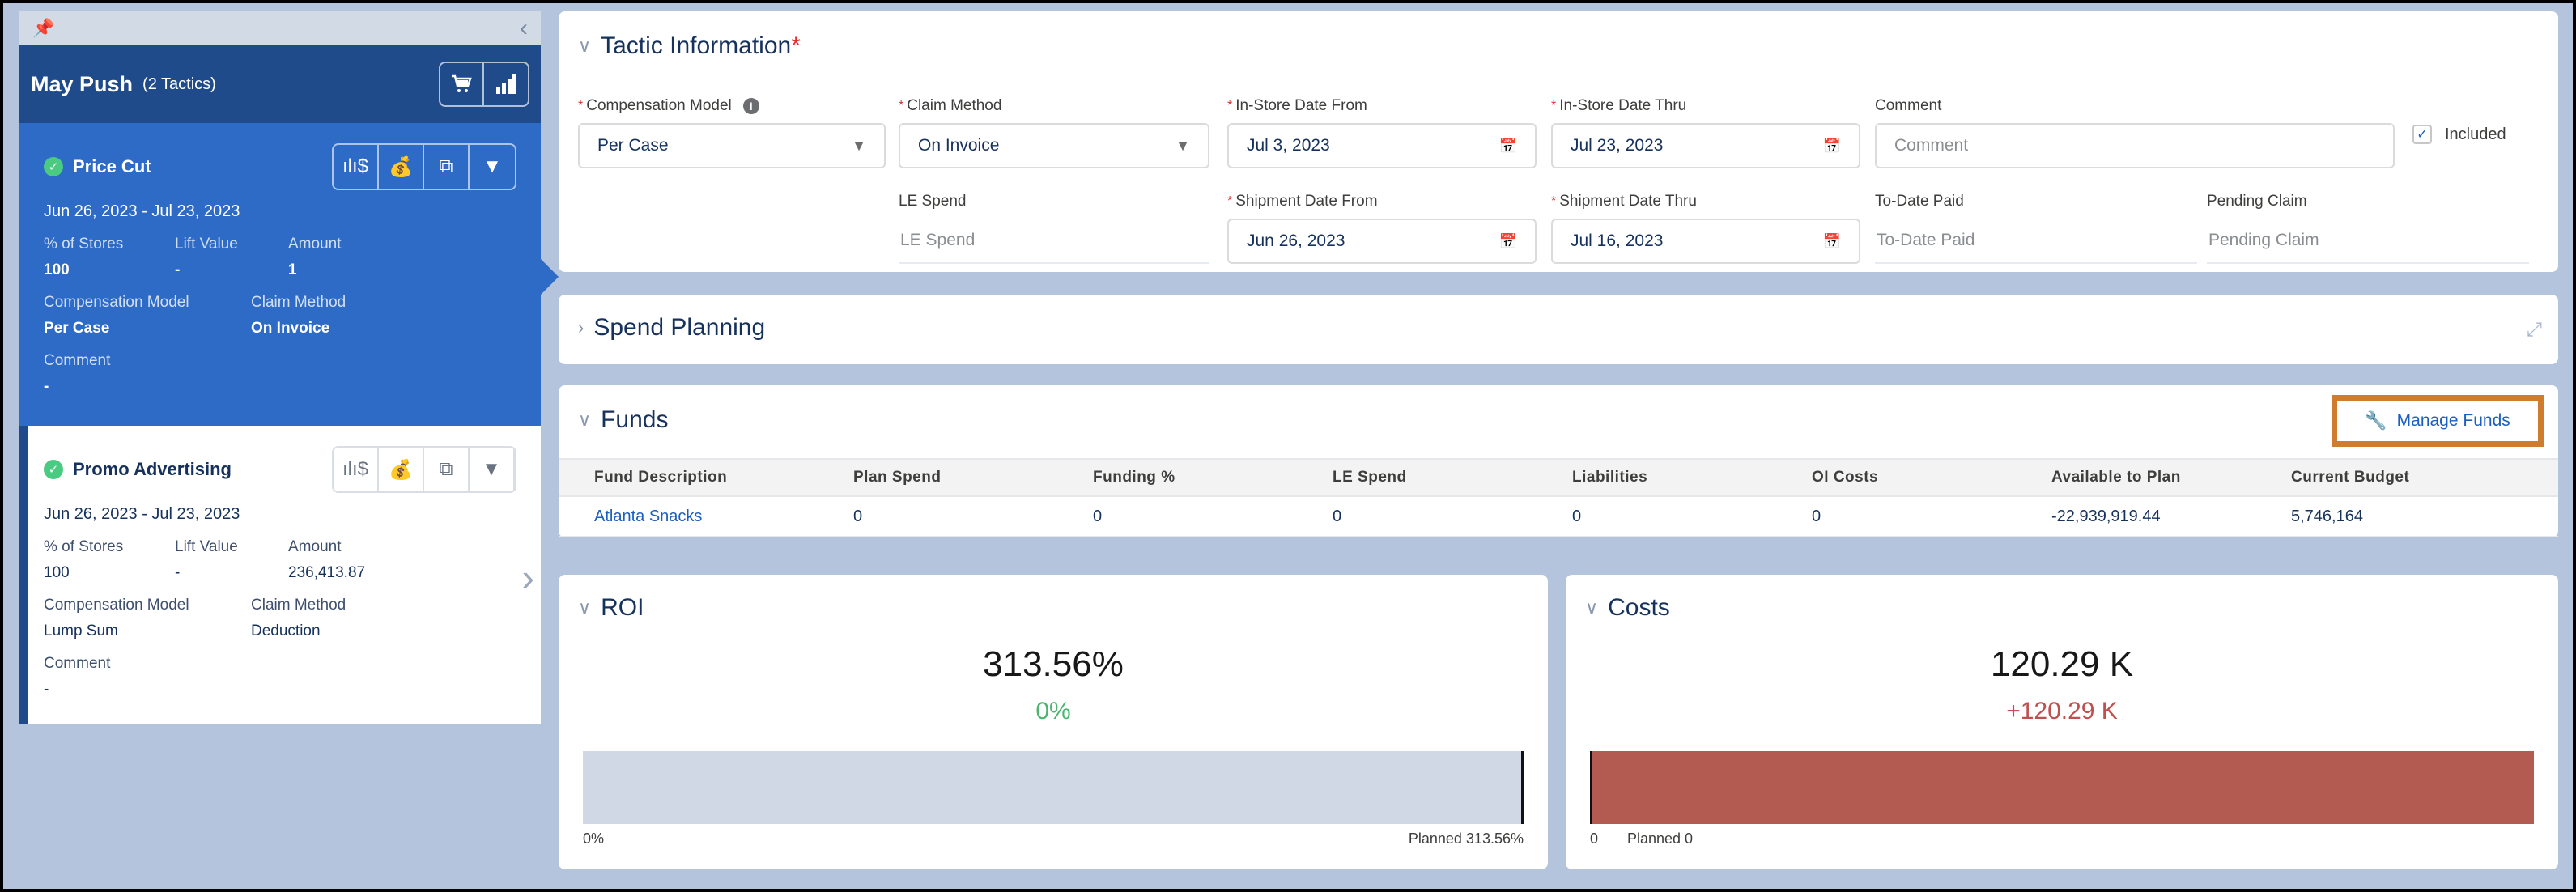  Describe the element at coordinates (524, 28) in the screenshot. I see `chevron-left-icon: ‹` at that location.